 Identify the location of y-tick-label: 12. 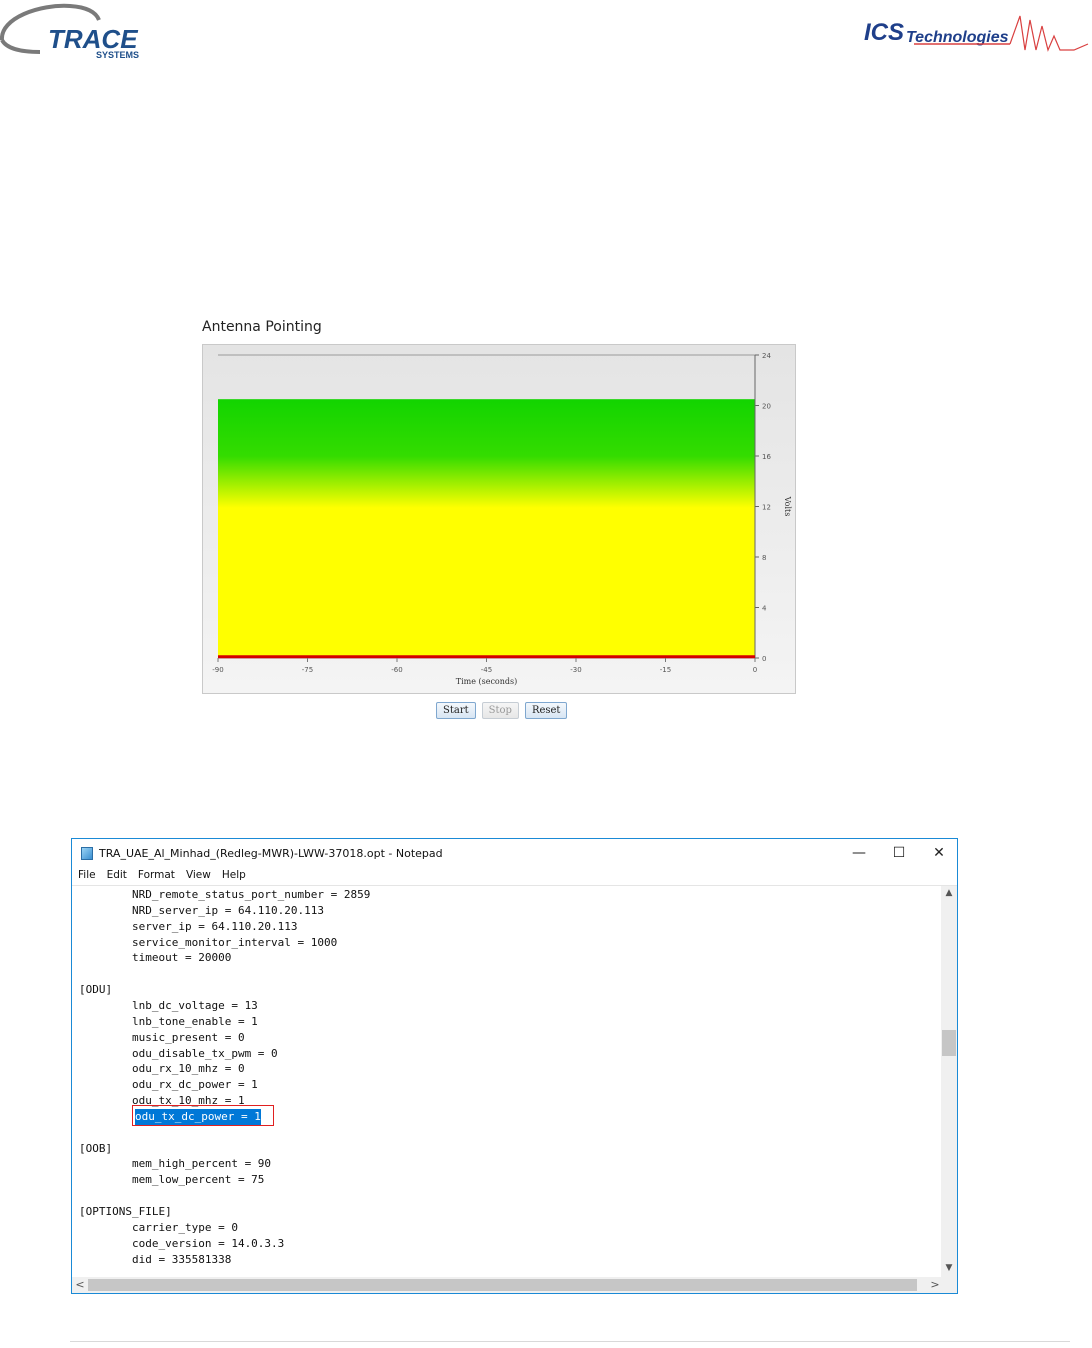
(766, 508).